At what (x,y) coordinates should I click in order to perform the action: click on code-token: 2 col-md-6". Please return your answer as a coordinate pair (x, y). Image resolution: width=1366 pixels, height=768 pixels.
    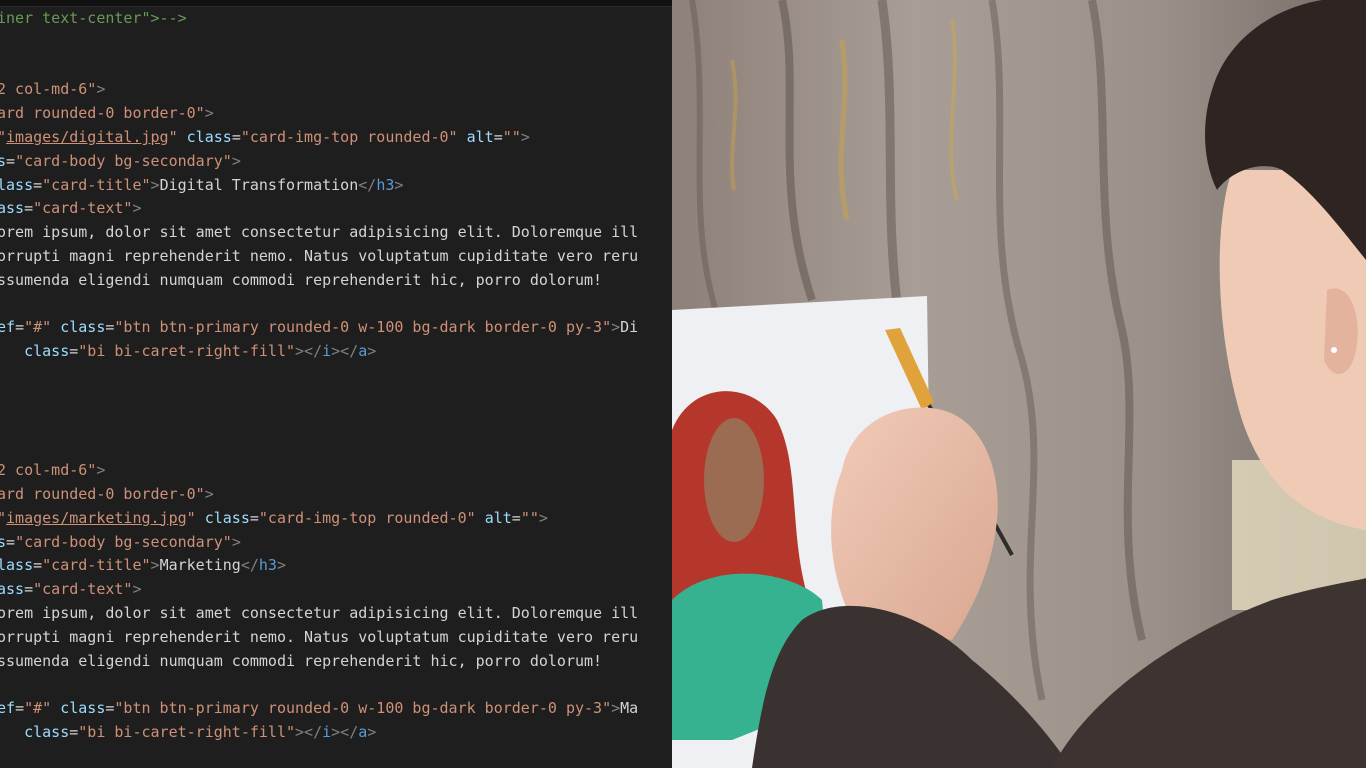
    Looking at the image, I should click on (48, 89).